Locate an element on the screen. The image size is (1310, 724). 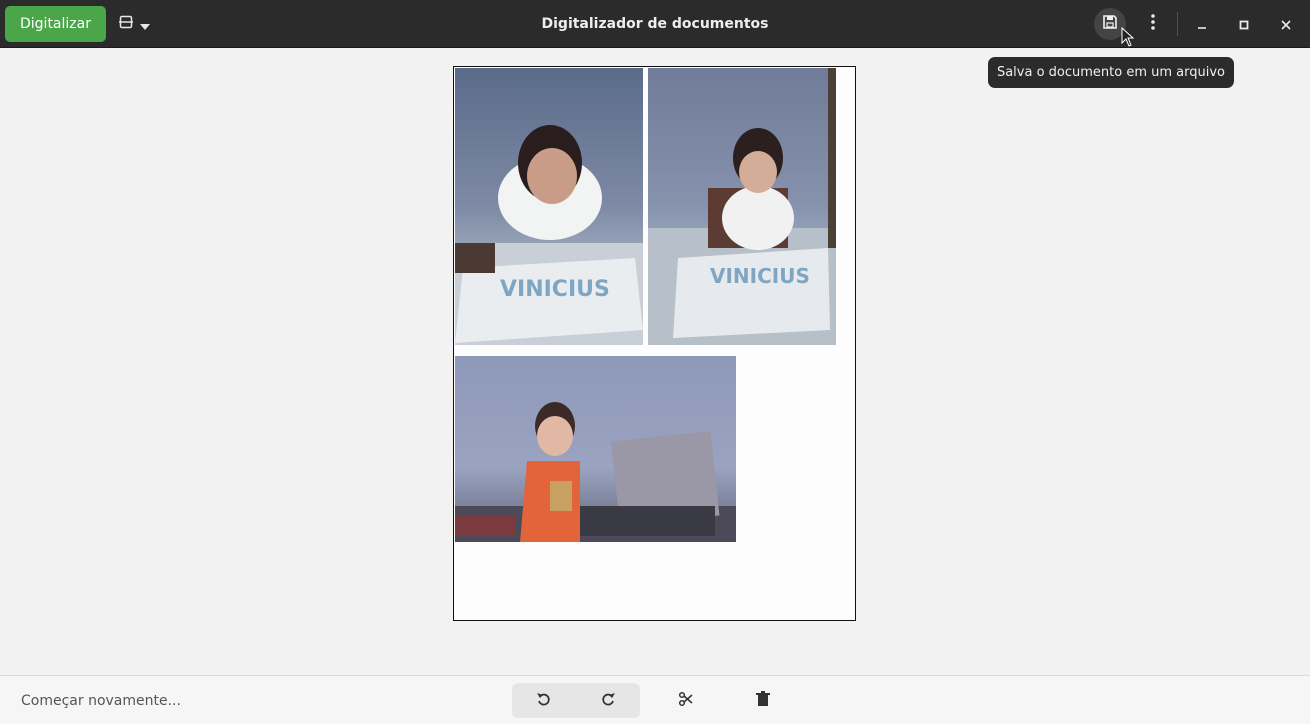
mouse-cursor-icon is located at coordinates (1128, 38).